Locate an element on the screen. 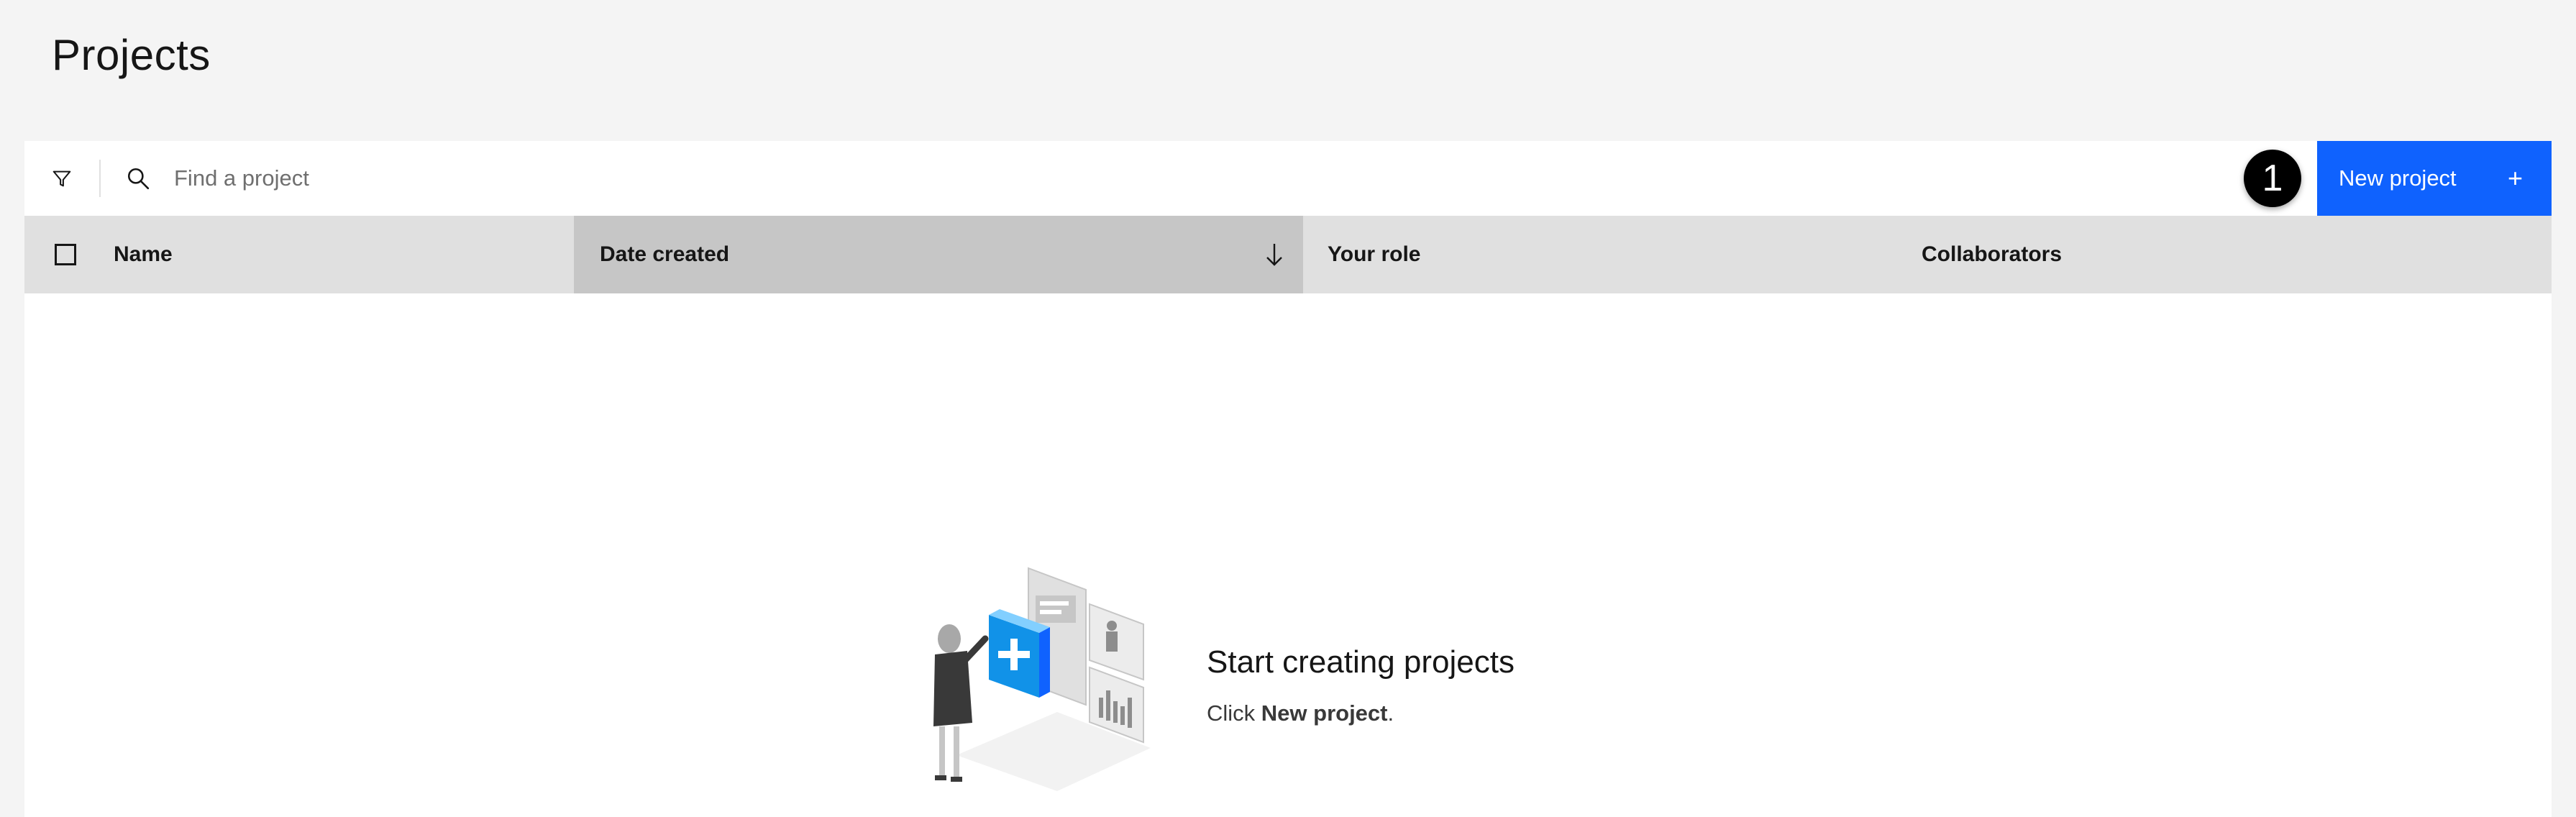 This screenshot has width=2576, height=817. filter-icon is located at coordinates (61, 178).